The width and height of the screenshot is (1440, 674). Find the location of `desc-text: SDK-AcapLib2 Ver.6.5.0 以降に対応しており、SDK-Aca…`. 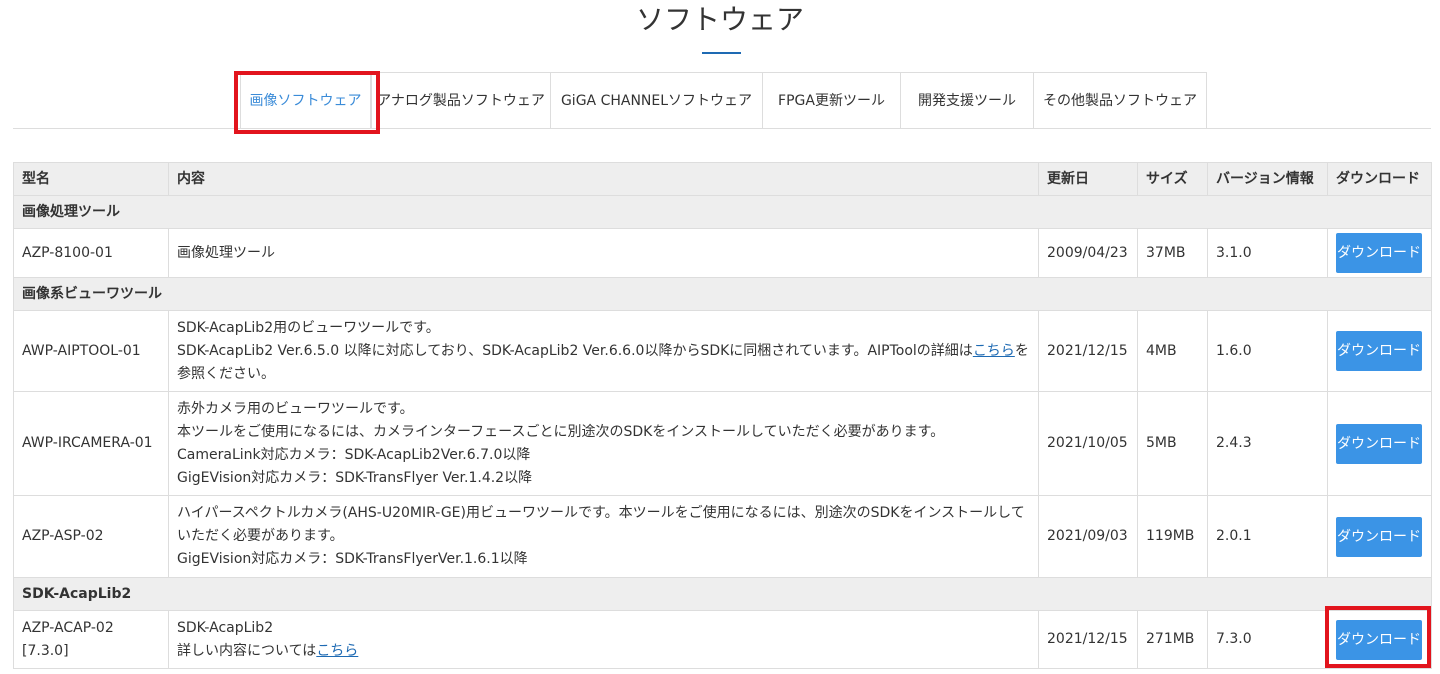

desc-text: SDK-AcapLib2 Ver.6.5.0 以降に対応しており、SDK-Aca… is located at coordinates (575, 350).